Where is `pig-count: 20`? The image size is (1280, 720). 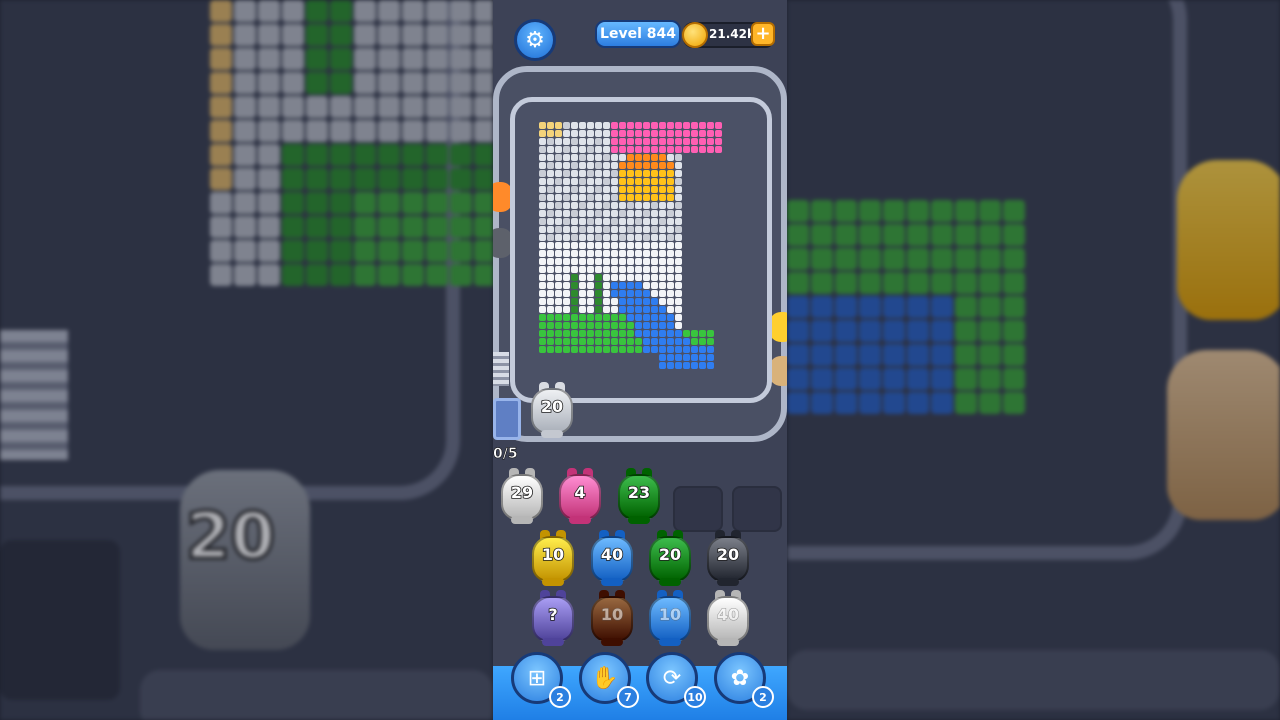
pig-count: 20 is located at coordinates (728, 554).